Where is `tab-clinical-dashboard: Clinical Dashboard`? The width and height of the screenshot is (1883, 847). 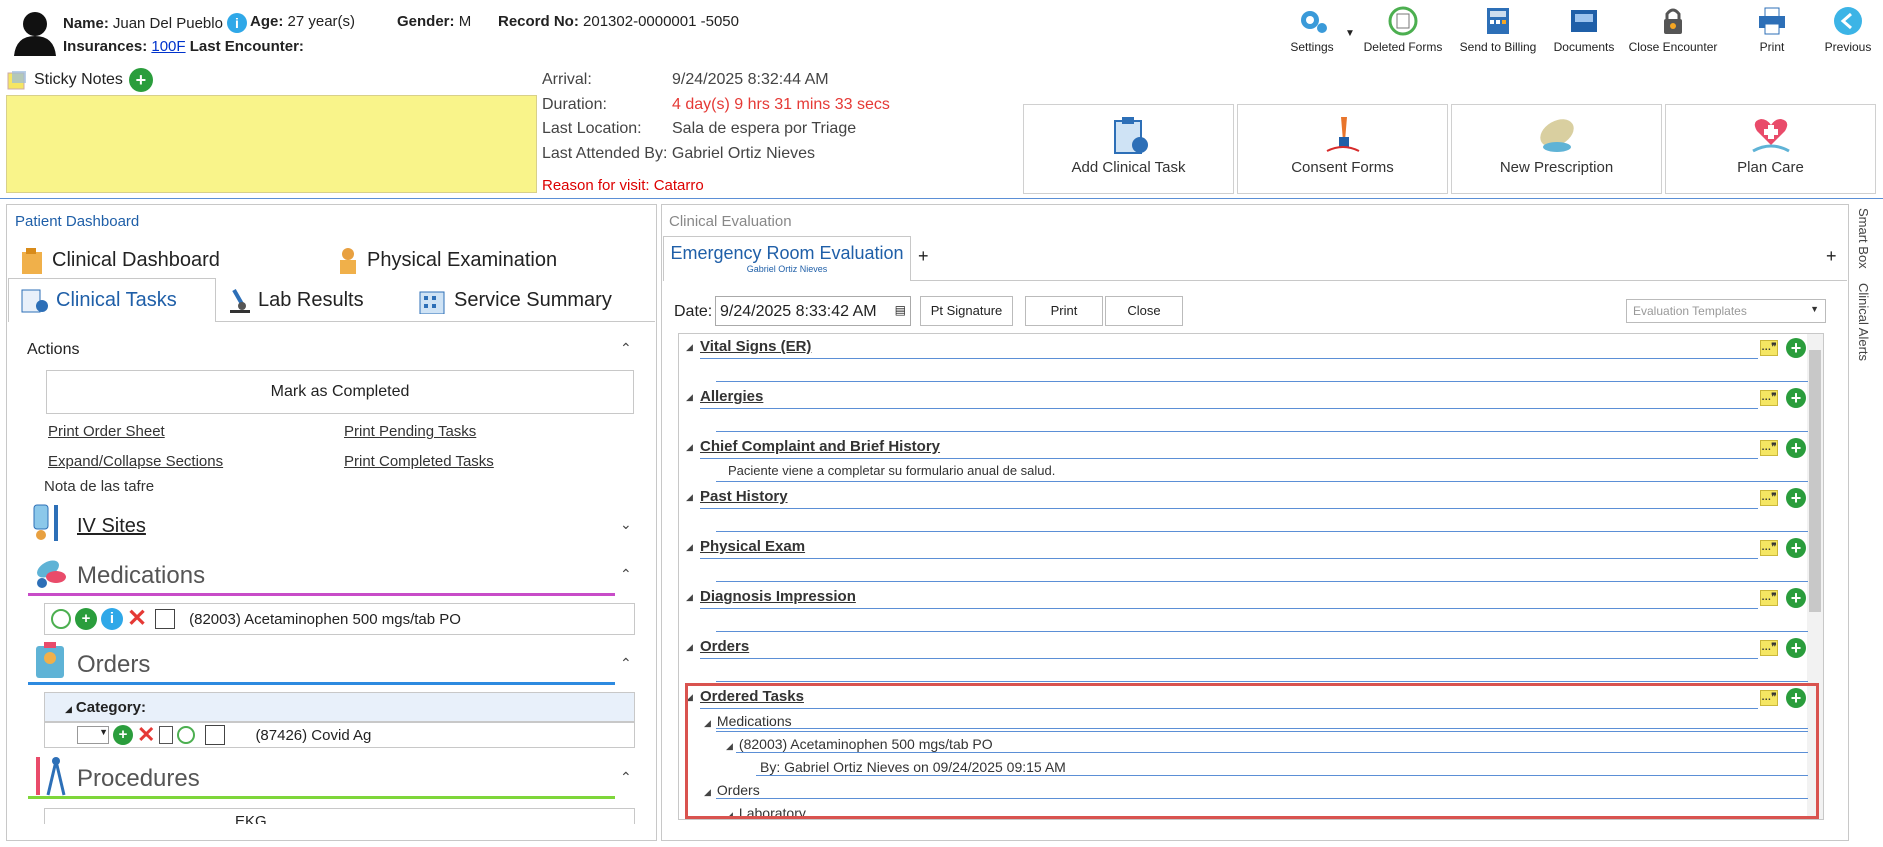 tab-clinical-dashboard: Clinical Dashboard is located at coordinates (120, 260).